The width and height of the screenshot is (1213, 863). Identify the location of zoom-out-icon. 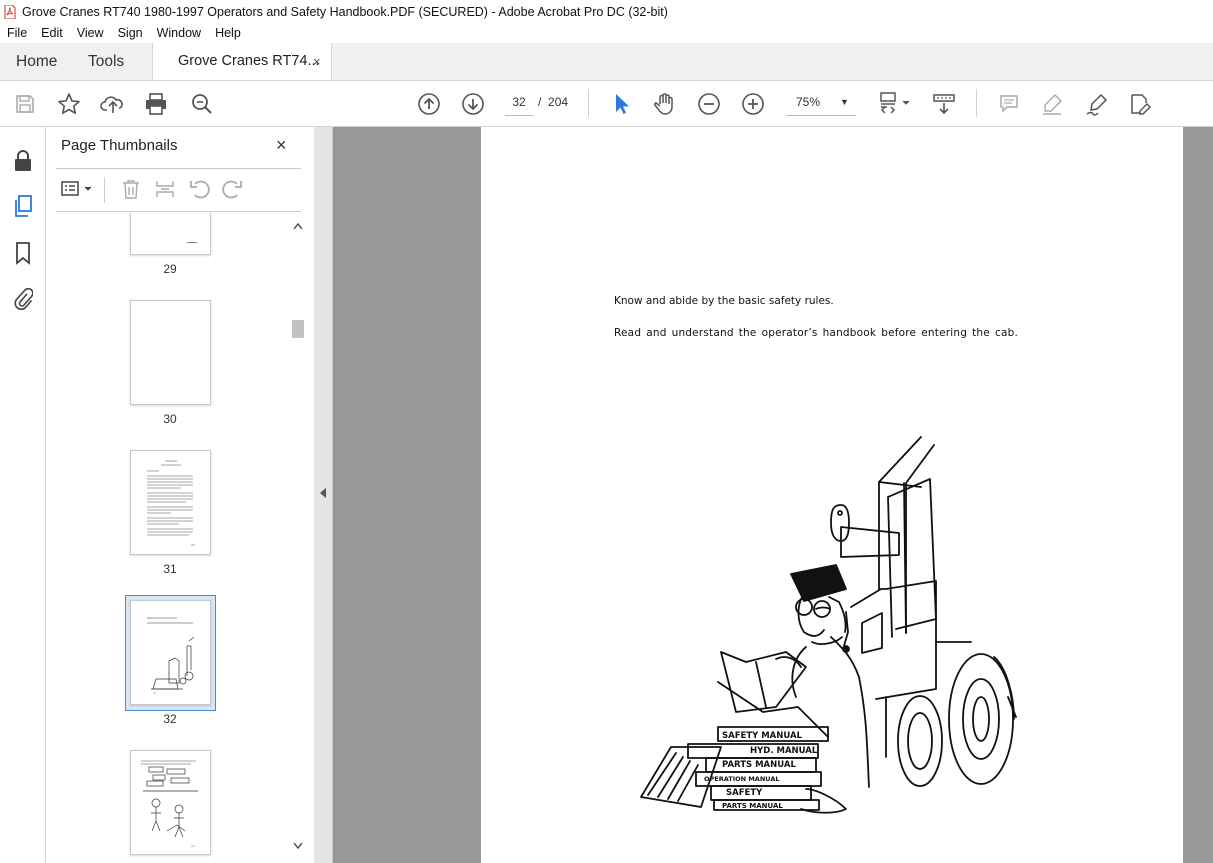
(709, 103).